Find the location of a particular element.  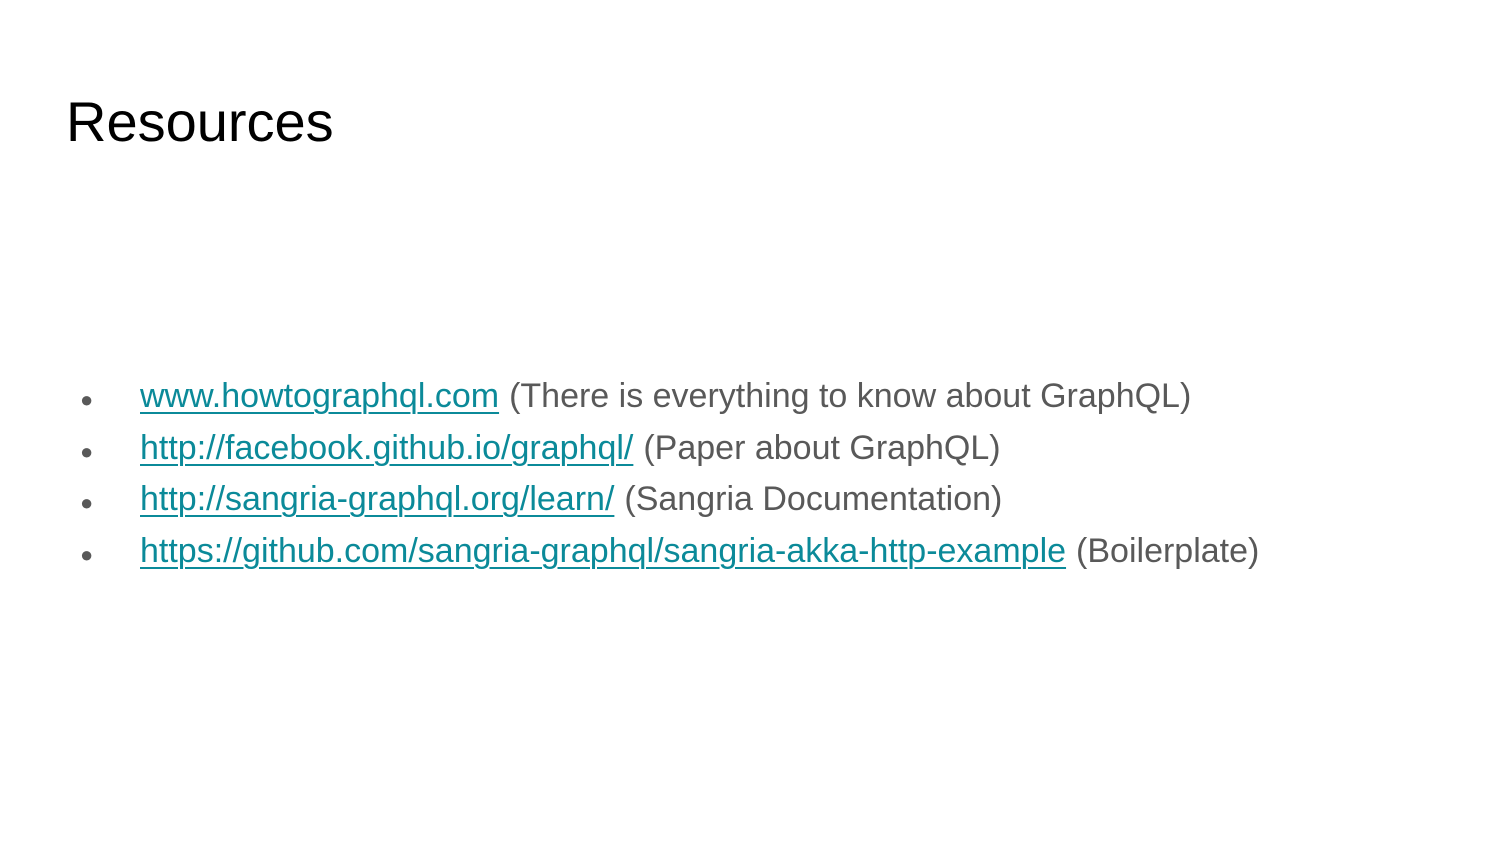

resource-description: (Paper about GraphQL) is located at coordinates (822, 447).